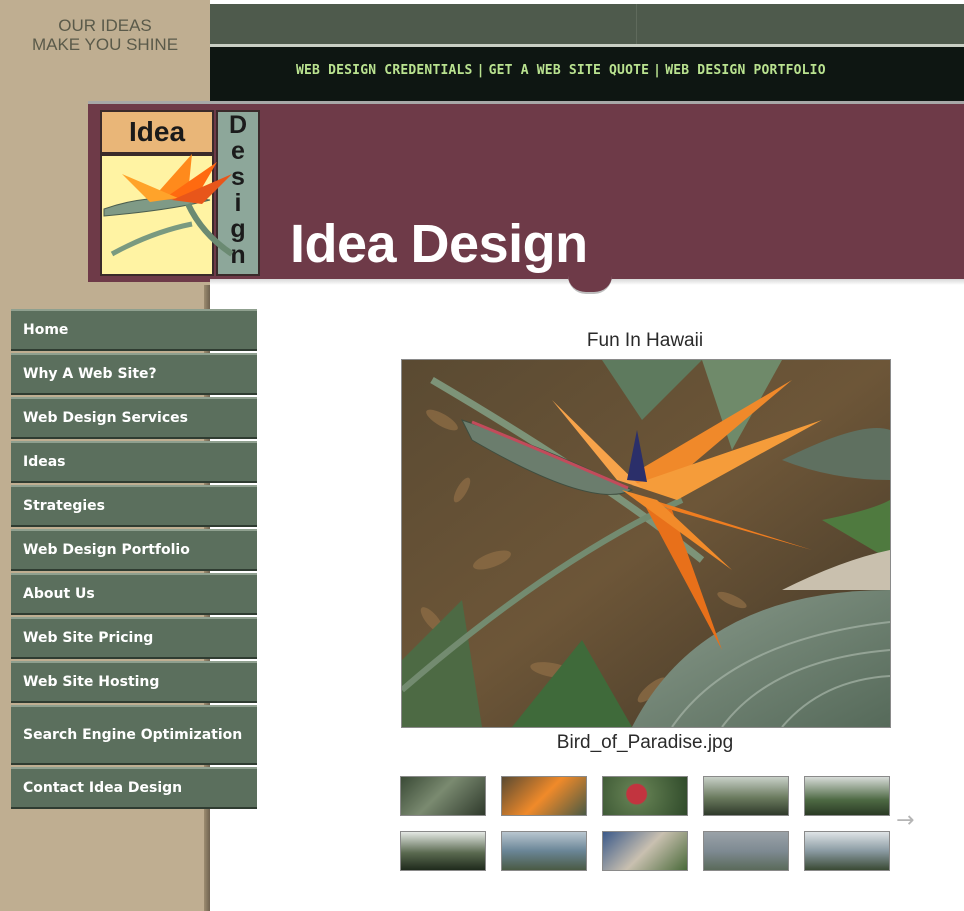 This screenshot has height=911, width=964. Describe the element at coordinates (439, 244) in the screenshot. I see `site-title: Idea Design` at that location.